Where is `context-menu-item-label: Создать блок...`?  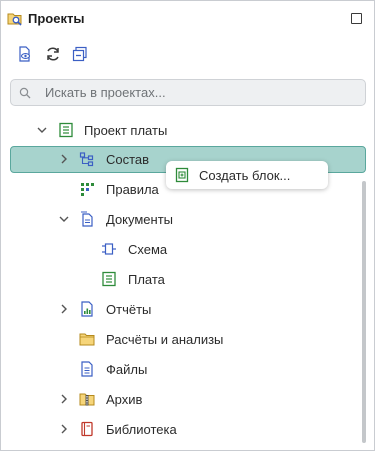
context-menu-item-label: Создать блок... is located at coordinates (245, 175).